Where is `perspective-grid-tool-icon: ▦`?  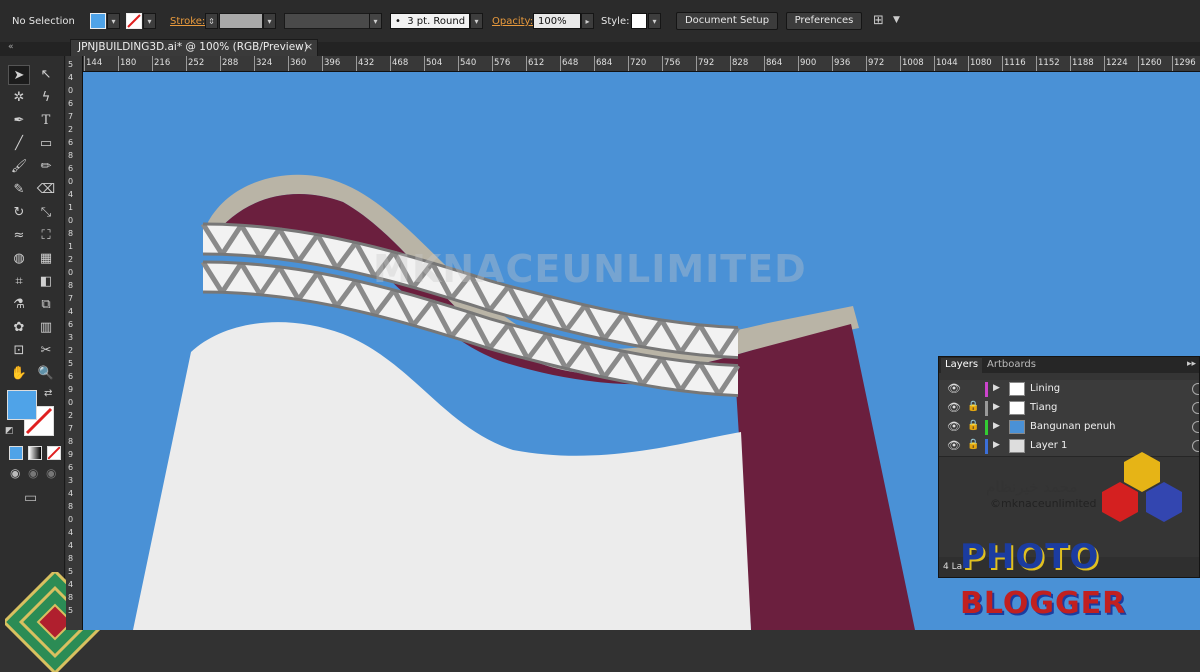 perspective-grid-tool-icon: ▦ is located at coordinates (46, 259).